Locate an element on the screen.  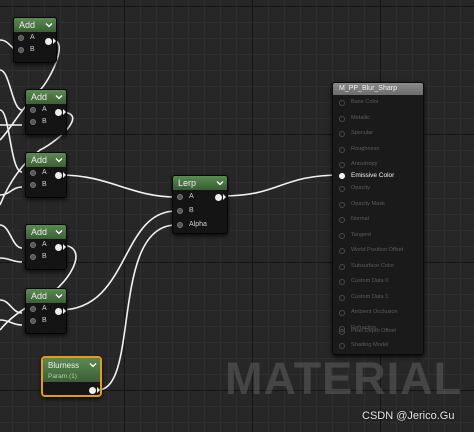
add-node-1: Add A B is located at coordinates (35, 40).